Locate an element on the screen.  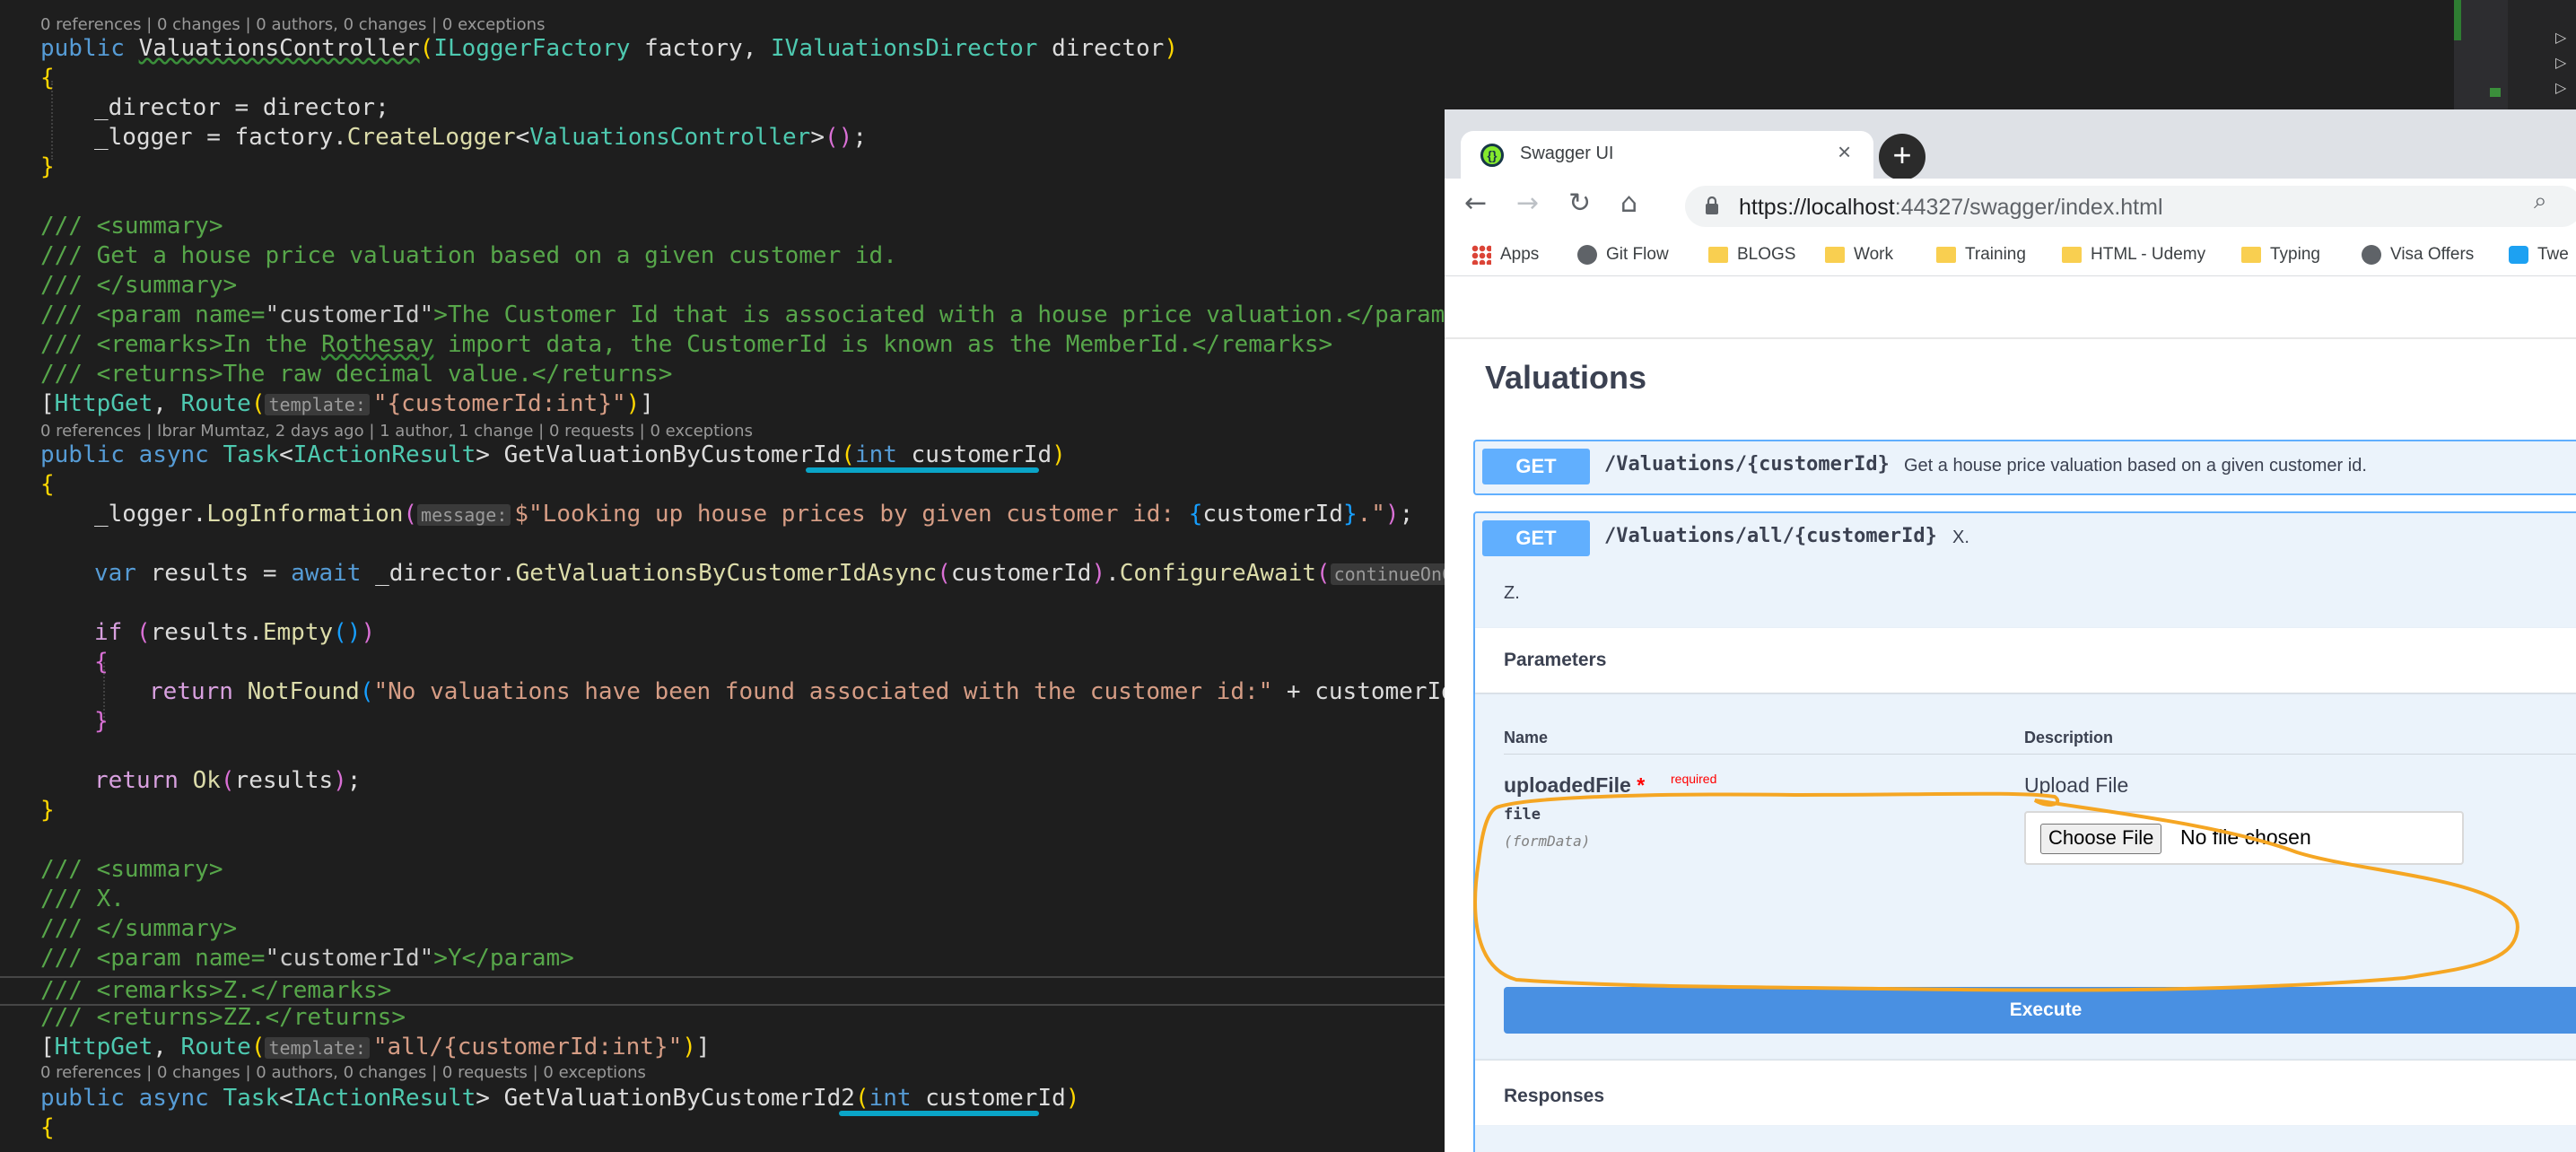
bookmark-git-flow: Git Flow is located at coordinates (1623, 255).